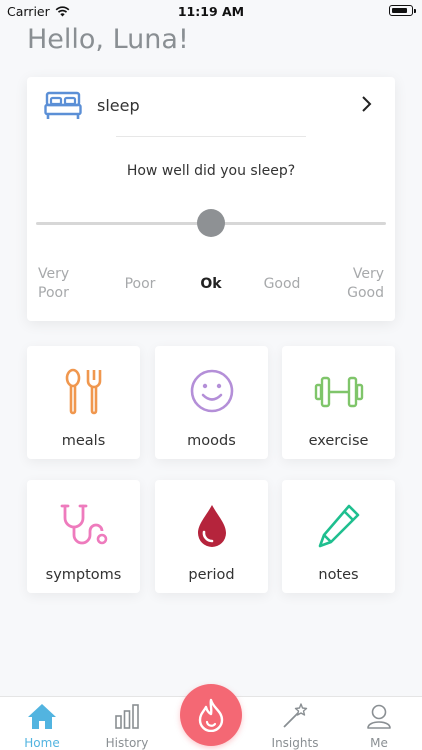 This screenshot has height=750, width=422. What do you see at coordinates (83, 441) in the screenshot?
I see `tile-label: meals` at bounding box center [83, 441].